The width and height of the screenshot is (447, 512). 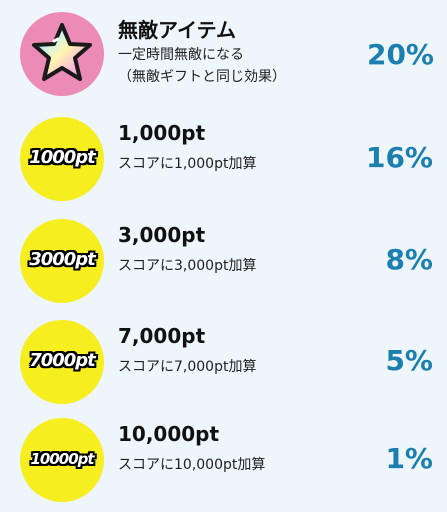 I want to click on item-title: 3,000pt, so click(x=162, y=235).